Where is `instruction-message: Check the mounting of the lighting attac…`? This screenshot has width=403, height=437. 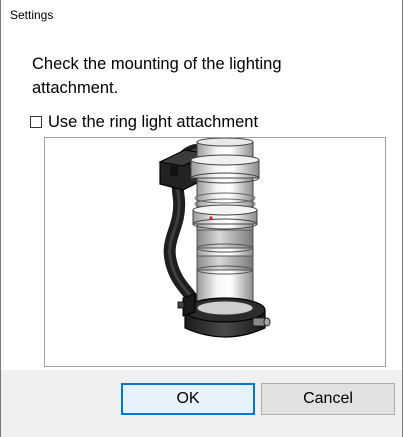 instruction-message: Check the mounting of the lighting attac… is located at coordinates (157, 76).